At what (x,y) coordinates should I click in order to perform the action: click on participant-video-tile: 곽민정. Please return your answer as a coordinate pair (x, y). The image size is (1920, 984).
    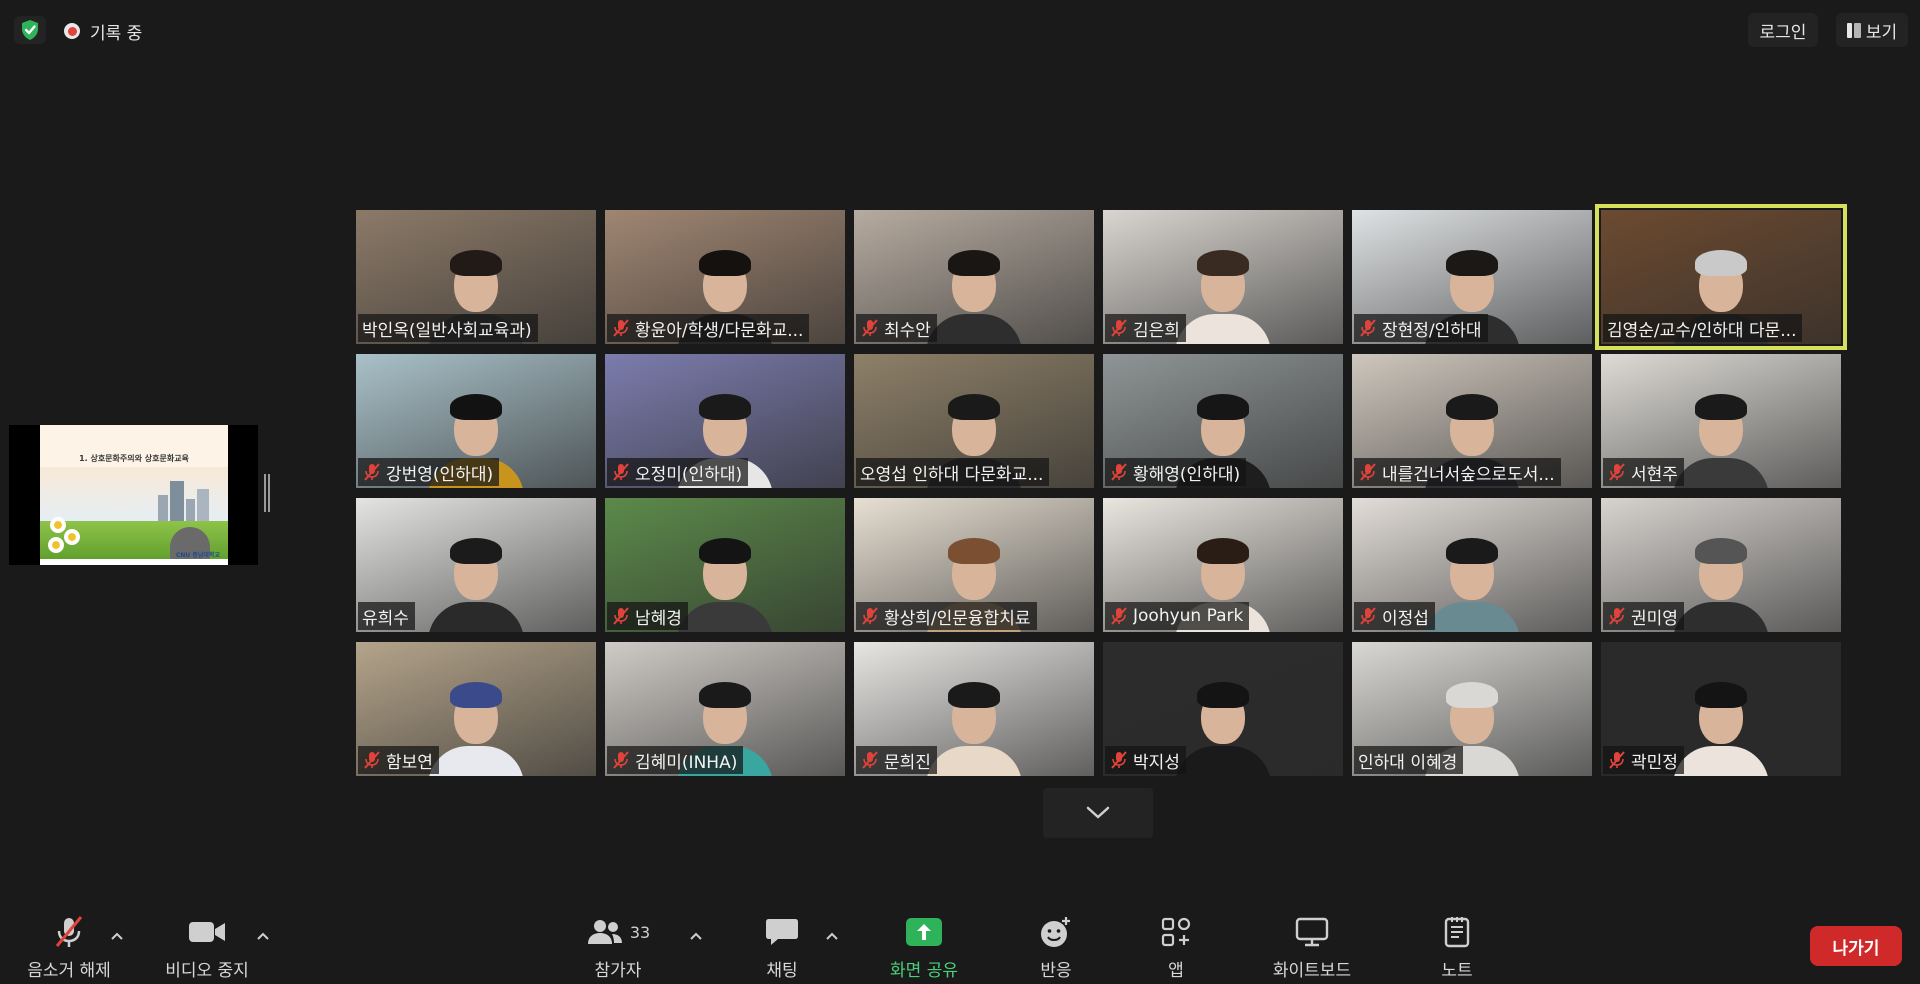
    Looking at the image, I should click on (1721, 709).